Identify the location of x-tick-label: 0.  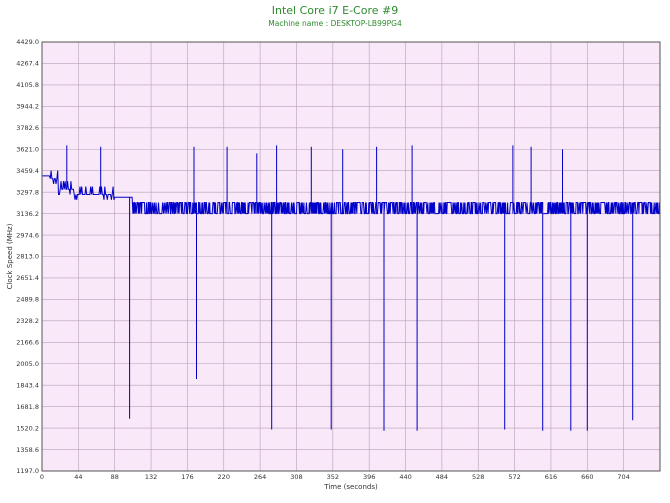
(42, 477).